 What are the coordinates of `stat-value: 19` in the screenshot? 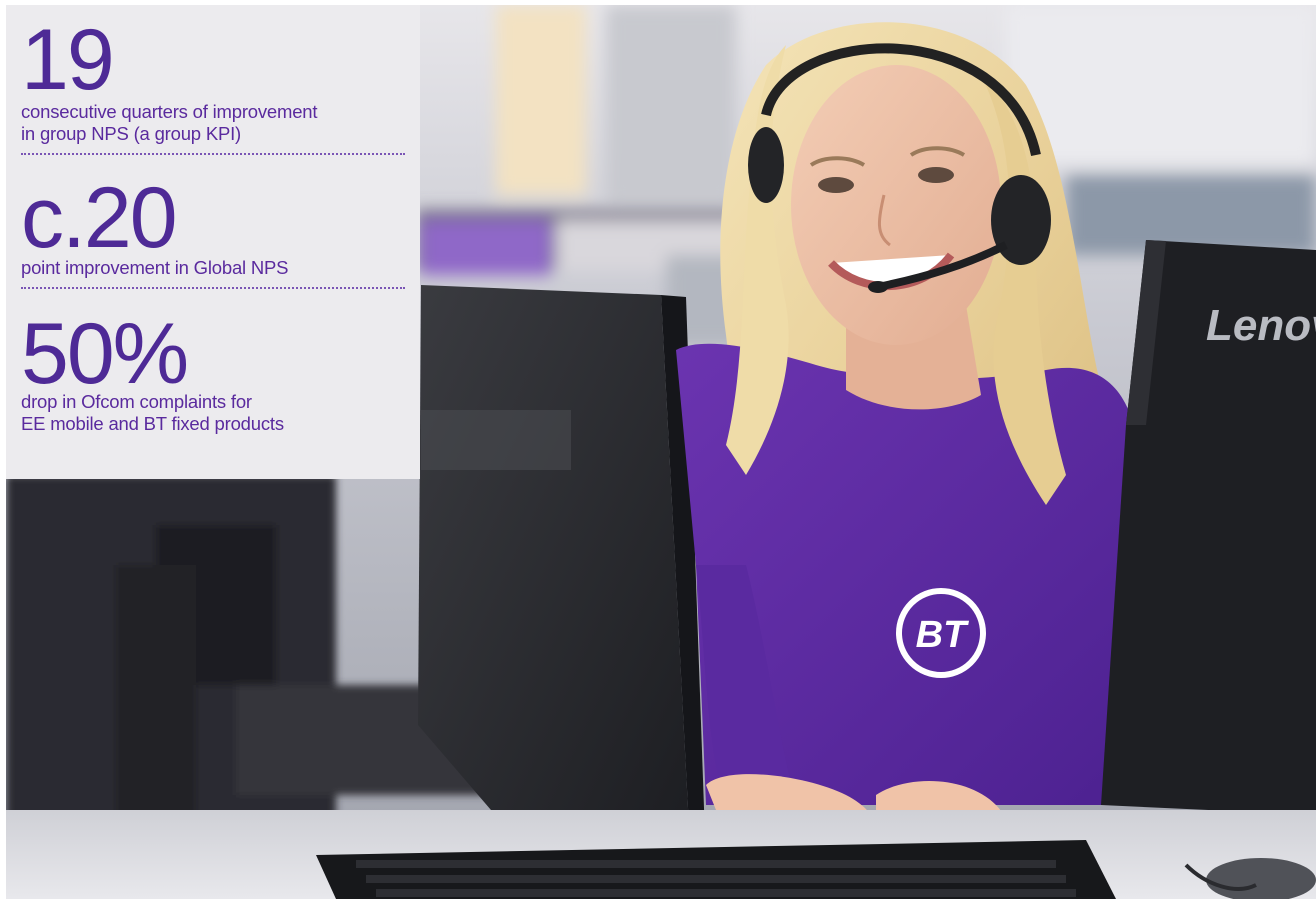 It's located at (68, 60).